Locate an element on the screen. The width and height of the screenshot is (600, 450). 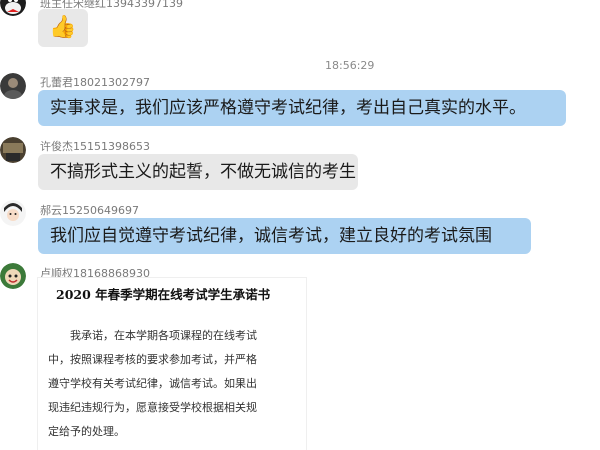
emoji-bubble: 👍 is located at coordinates (63, 28).